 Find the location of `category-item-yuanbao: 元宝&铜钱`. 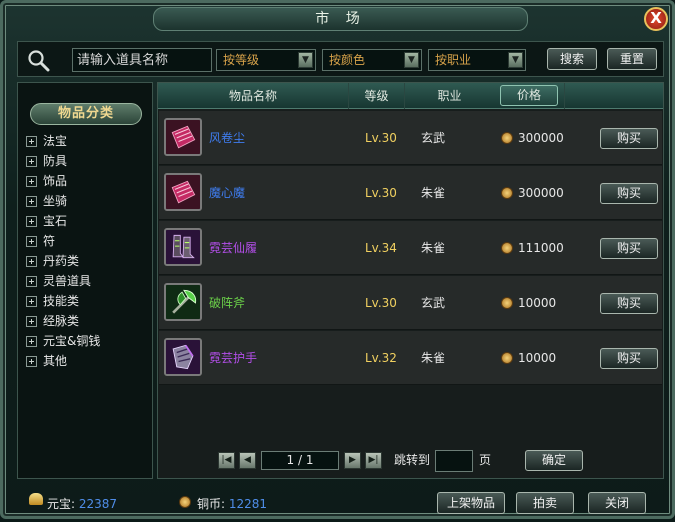

category-item-yuanbao: 元宝&铜钱 is located at coordinates (88, 341).